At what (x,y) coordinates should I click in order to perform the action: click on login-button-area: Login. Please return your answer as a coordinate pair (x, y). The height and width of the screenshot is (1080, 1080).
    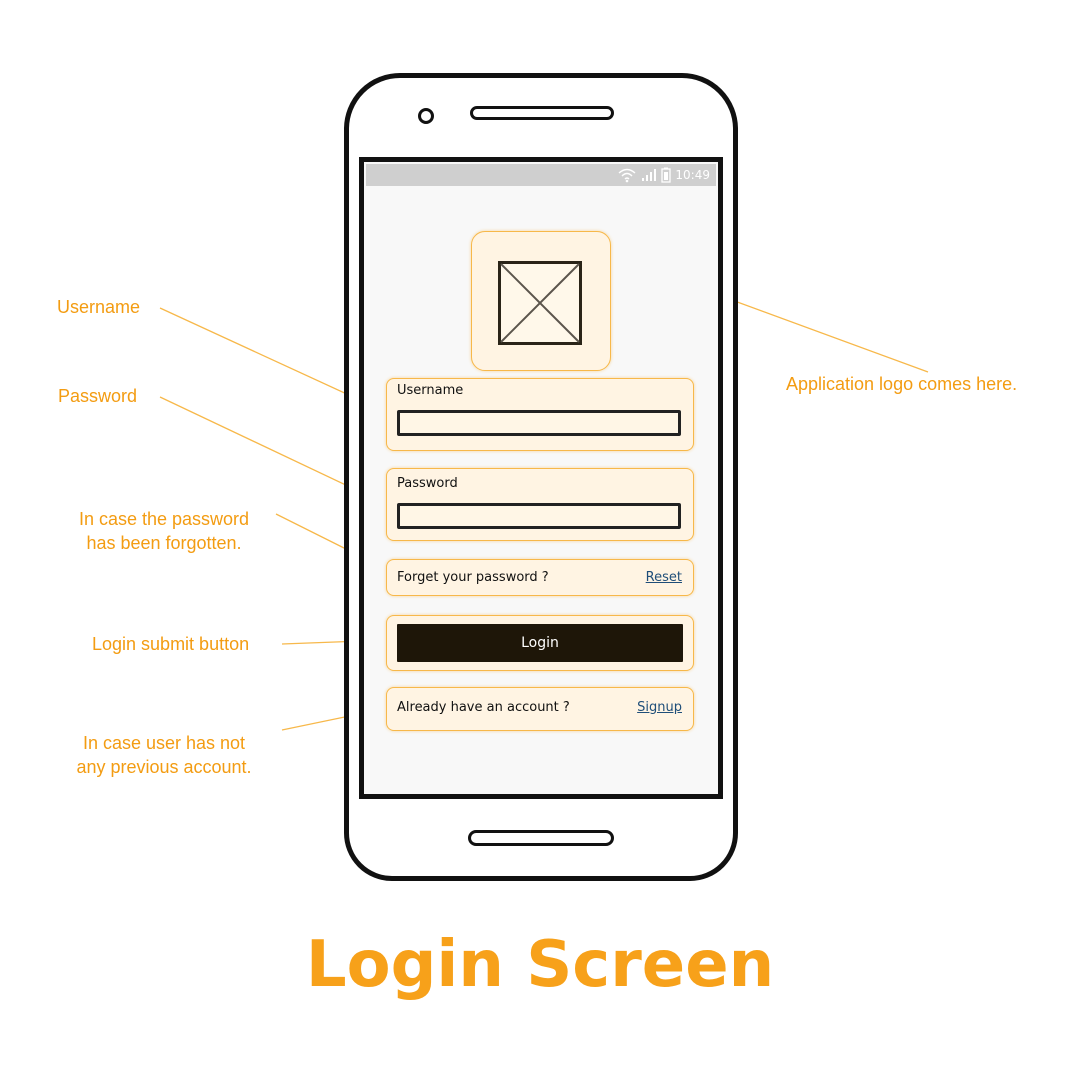
    Looking at the image, I should click on (540, 643).